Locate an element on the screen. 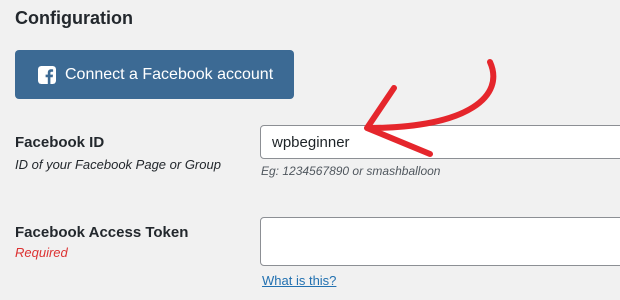  facebook-id-help-text: Eg: 1234567890 or smashballoon is located at coordinates (351, 171).